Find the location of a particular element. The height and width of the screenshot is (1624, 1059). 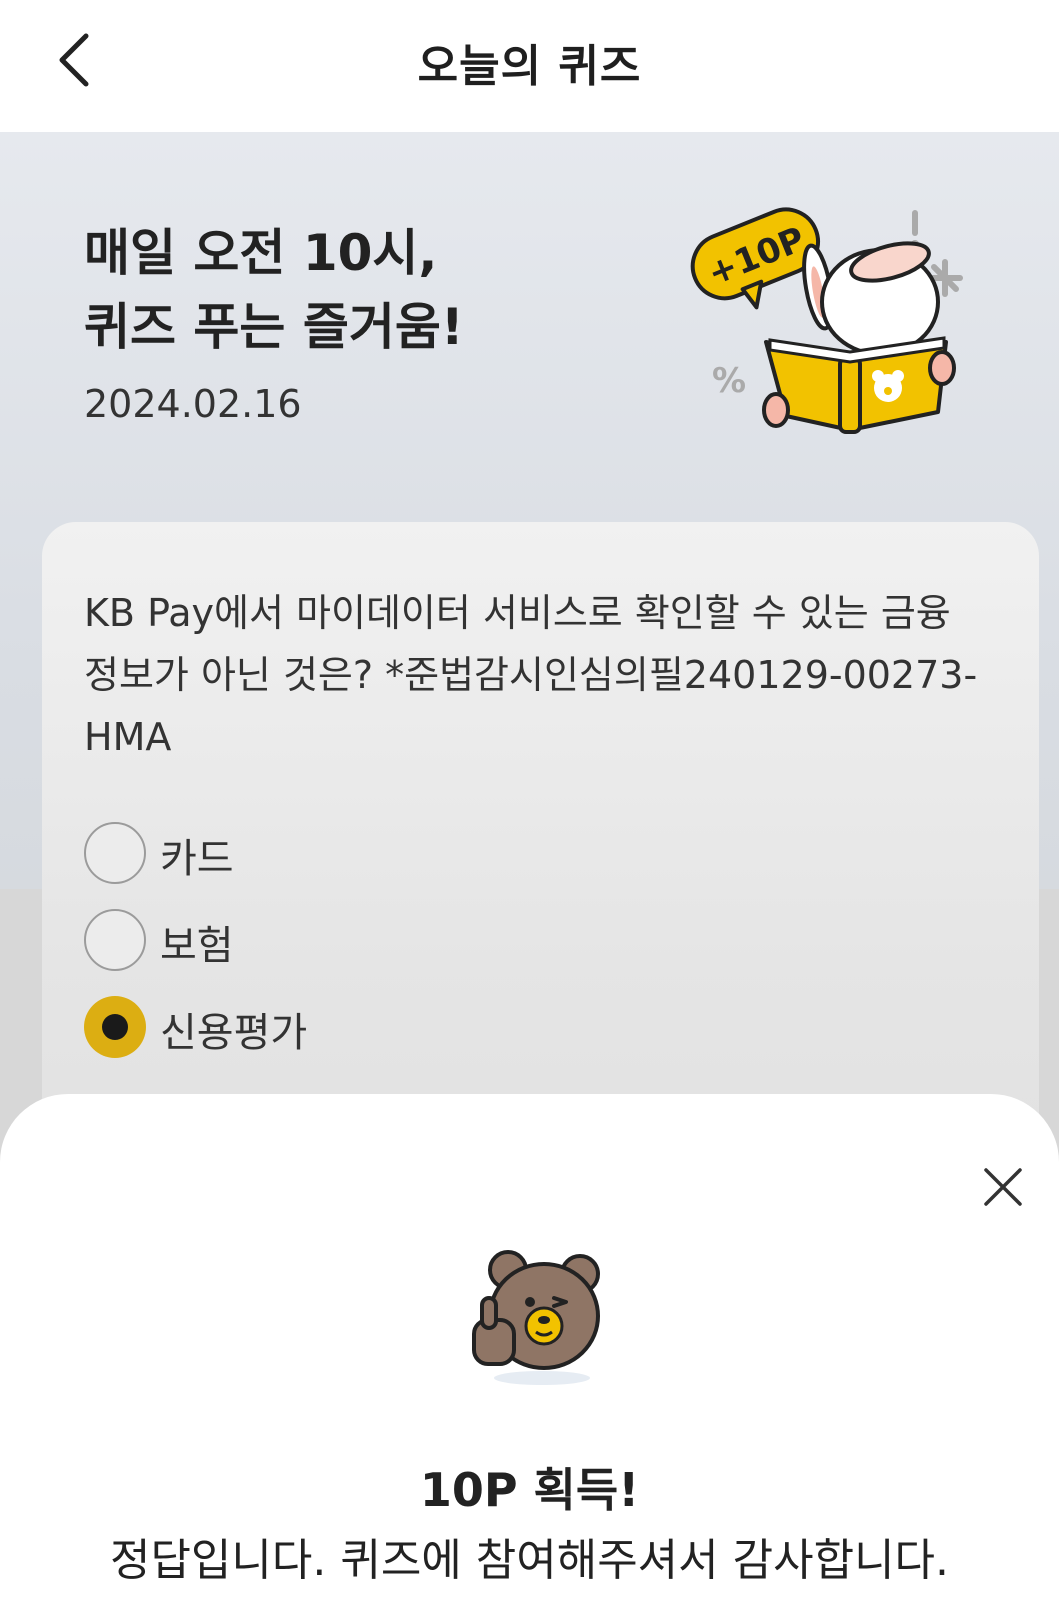

option-label: 카드 is located at coordinates (197, 859).